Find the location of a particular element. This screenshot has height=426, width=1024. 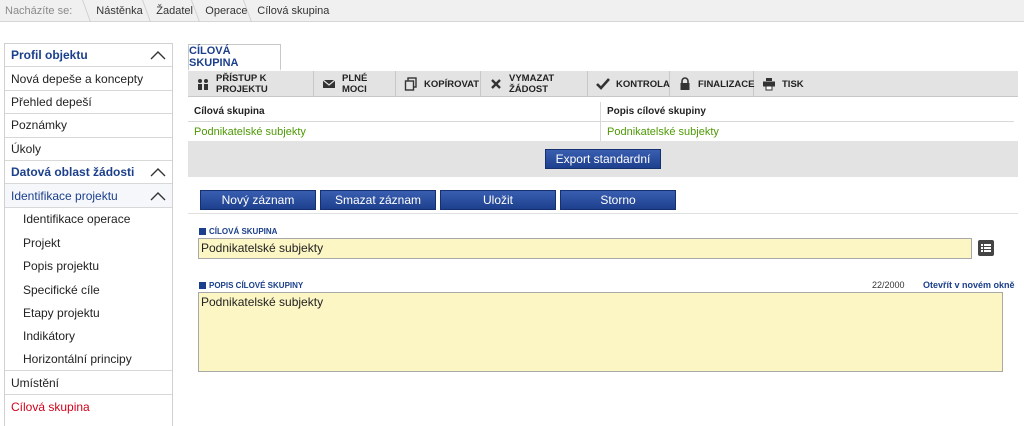

sidebar-item-messages: Přehled depeší is located at coordinates (88, 103).